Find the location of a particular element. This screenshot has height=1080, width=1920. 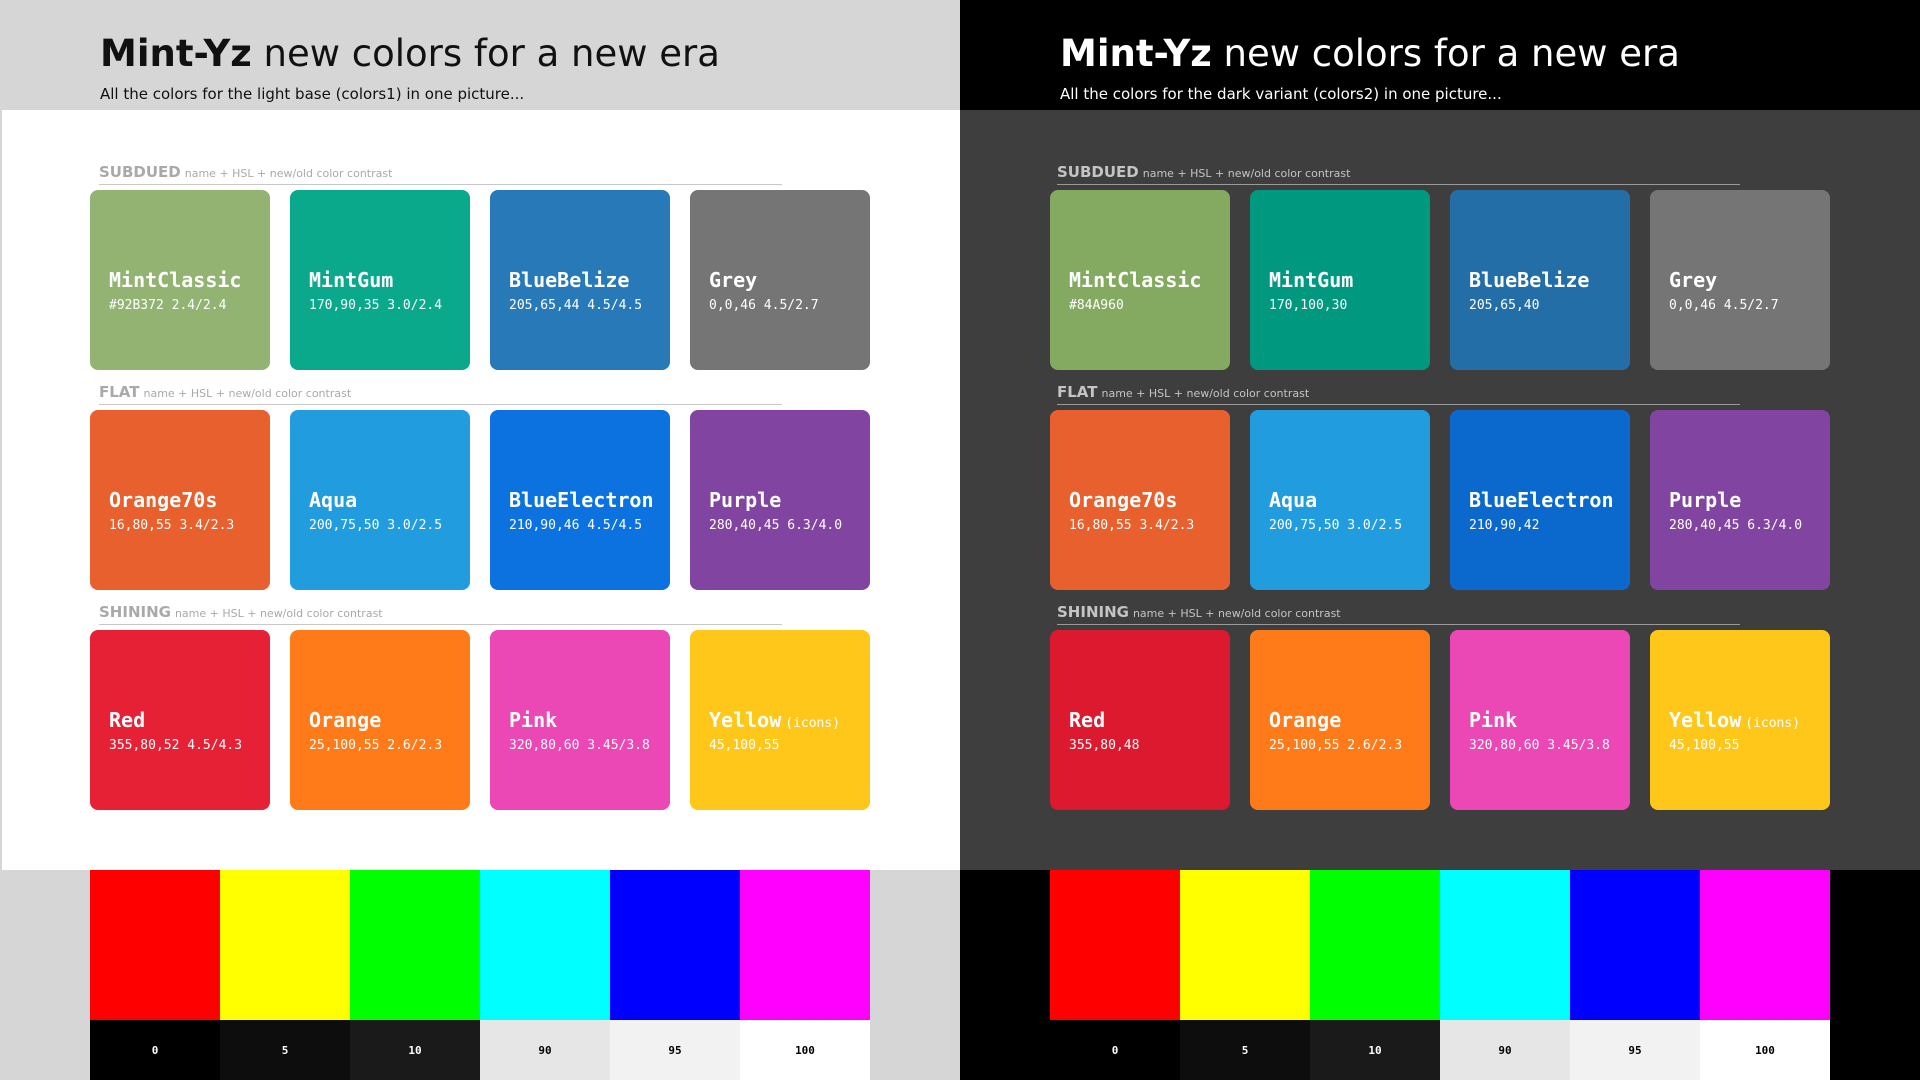

swatch-values: #84A960 is located at coordinates (1096, 305).